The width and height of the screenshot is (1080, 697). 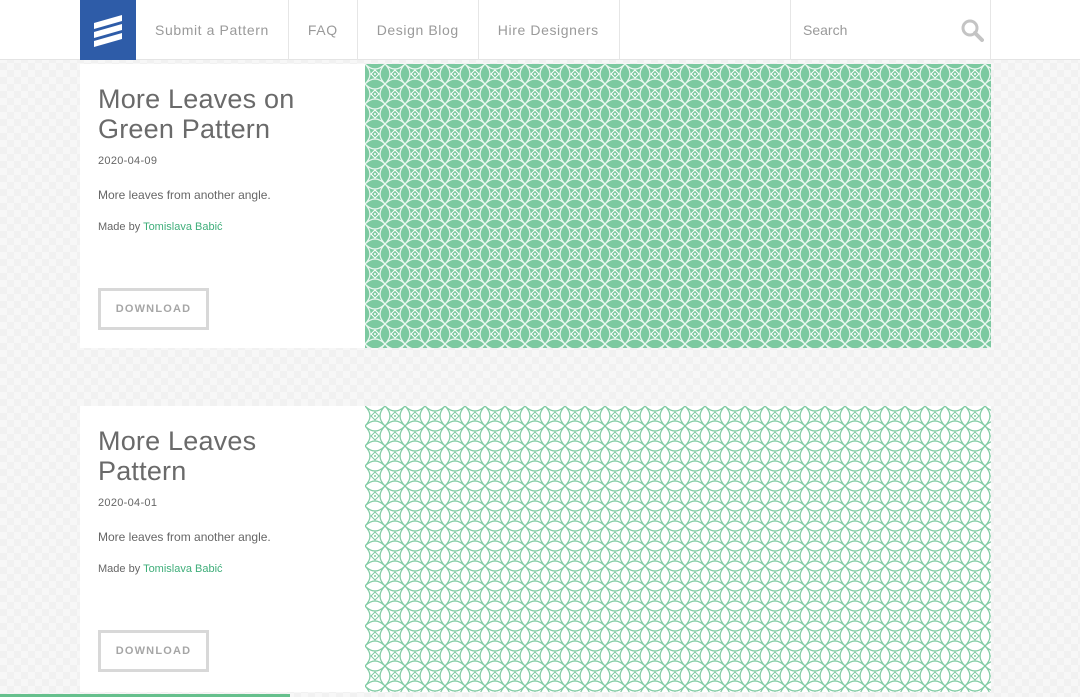 I want to click on nav-faq: FAQ, so click(x=323, y=30).